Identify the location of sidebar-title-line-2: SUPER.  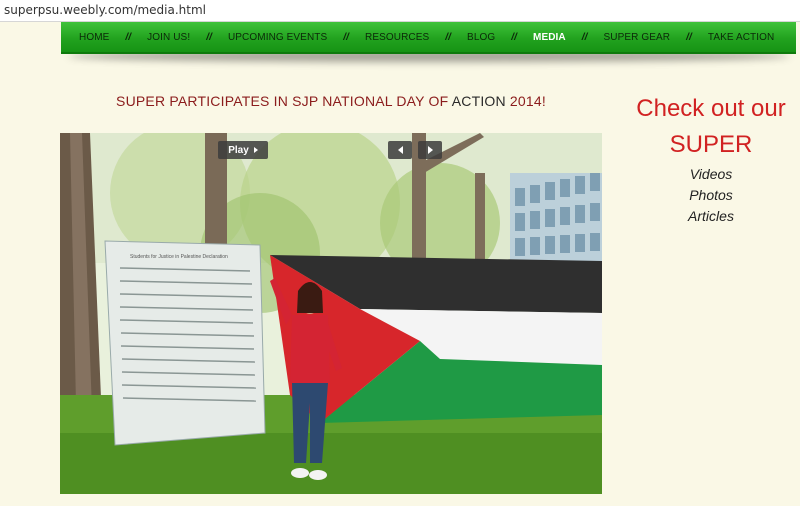
(711, 144).